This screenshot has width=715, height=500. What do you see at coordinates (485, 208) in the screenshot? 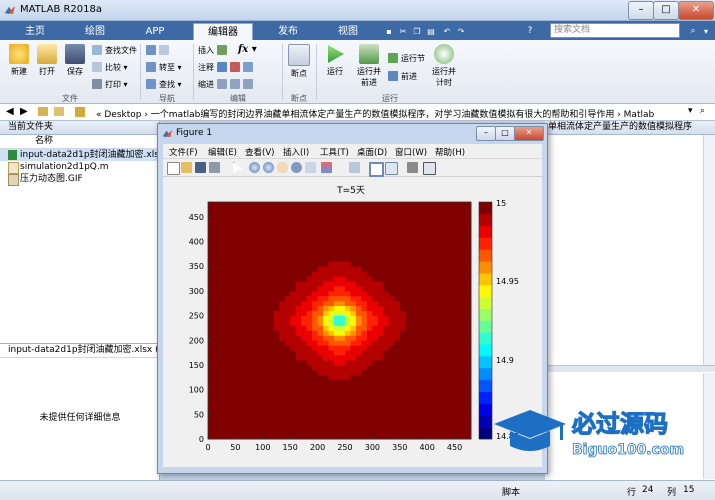
I see `colorbar-segment` at bounding box center [485, 208].